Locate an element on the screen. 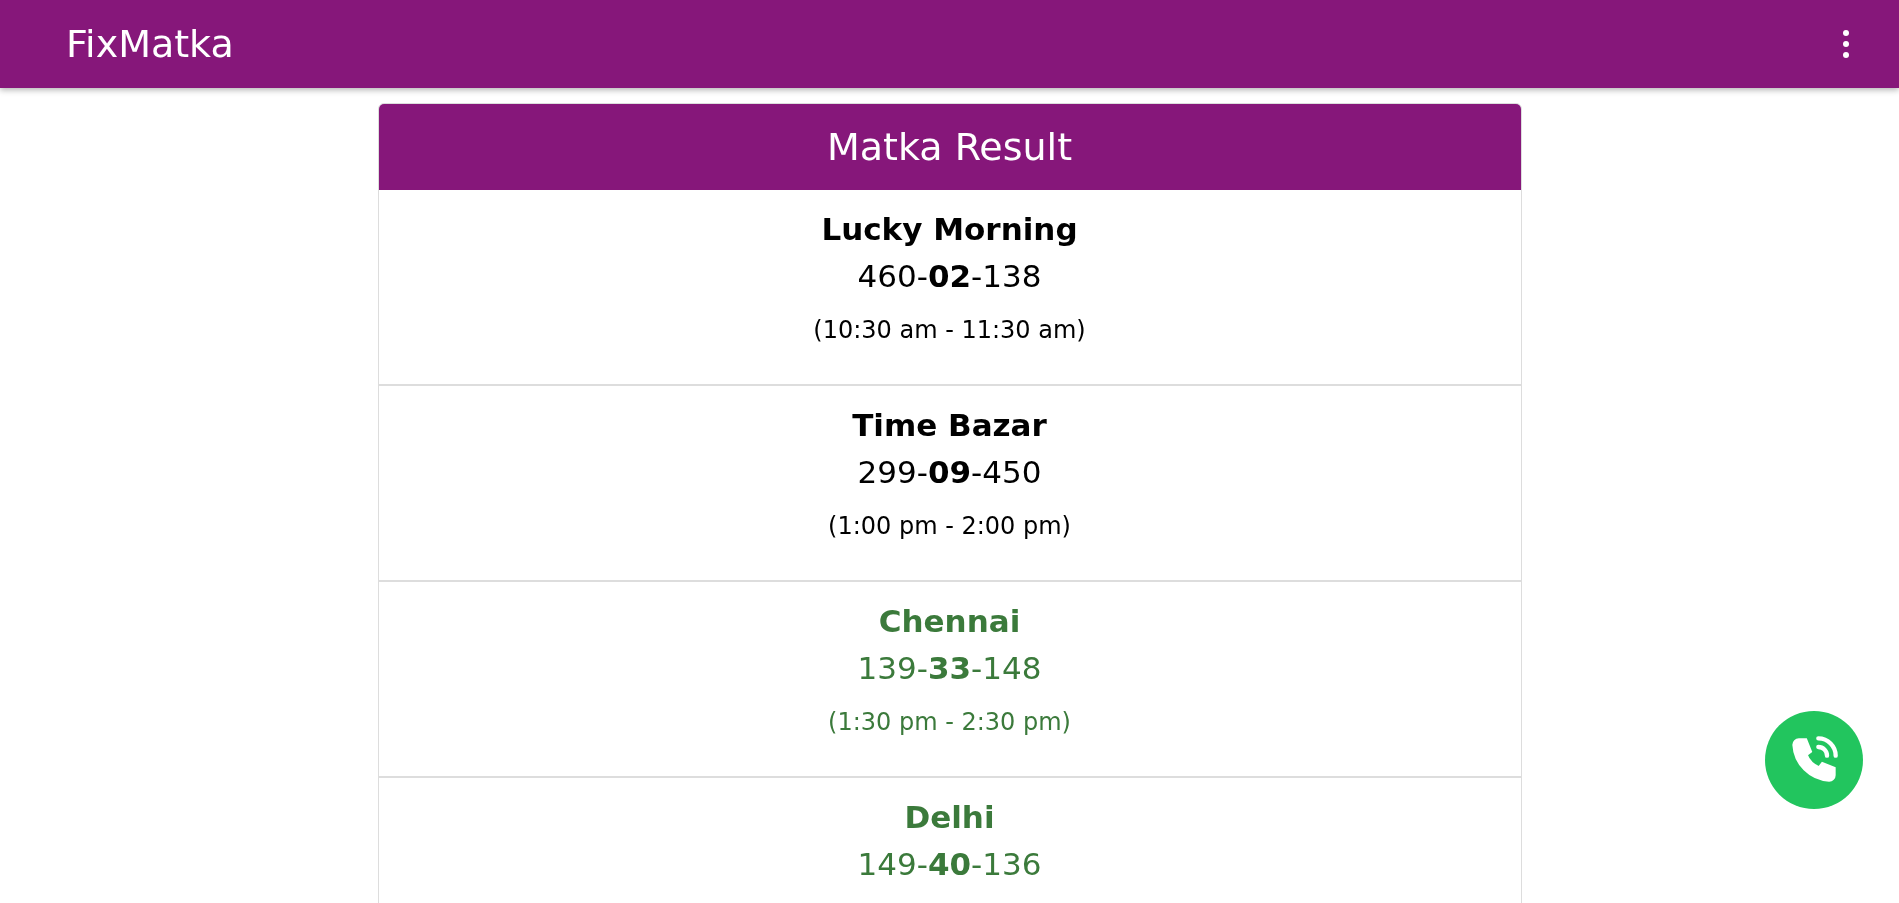 The width and height of the screenshot is (1899, 903). market-name: Chennai is located at coordinates (949, 621).